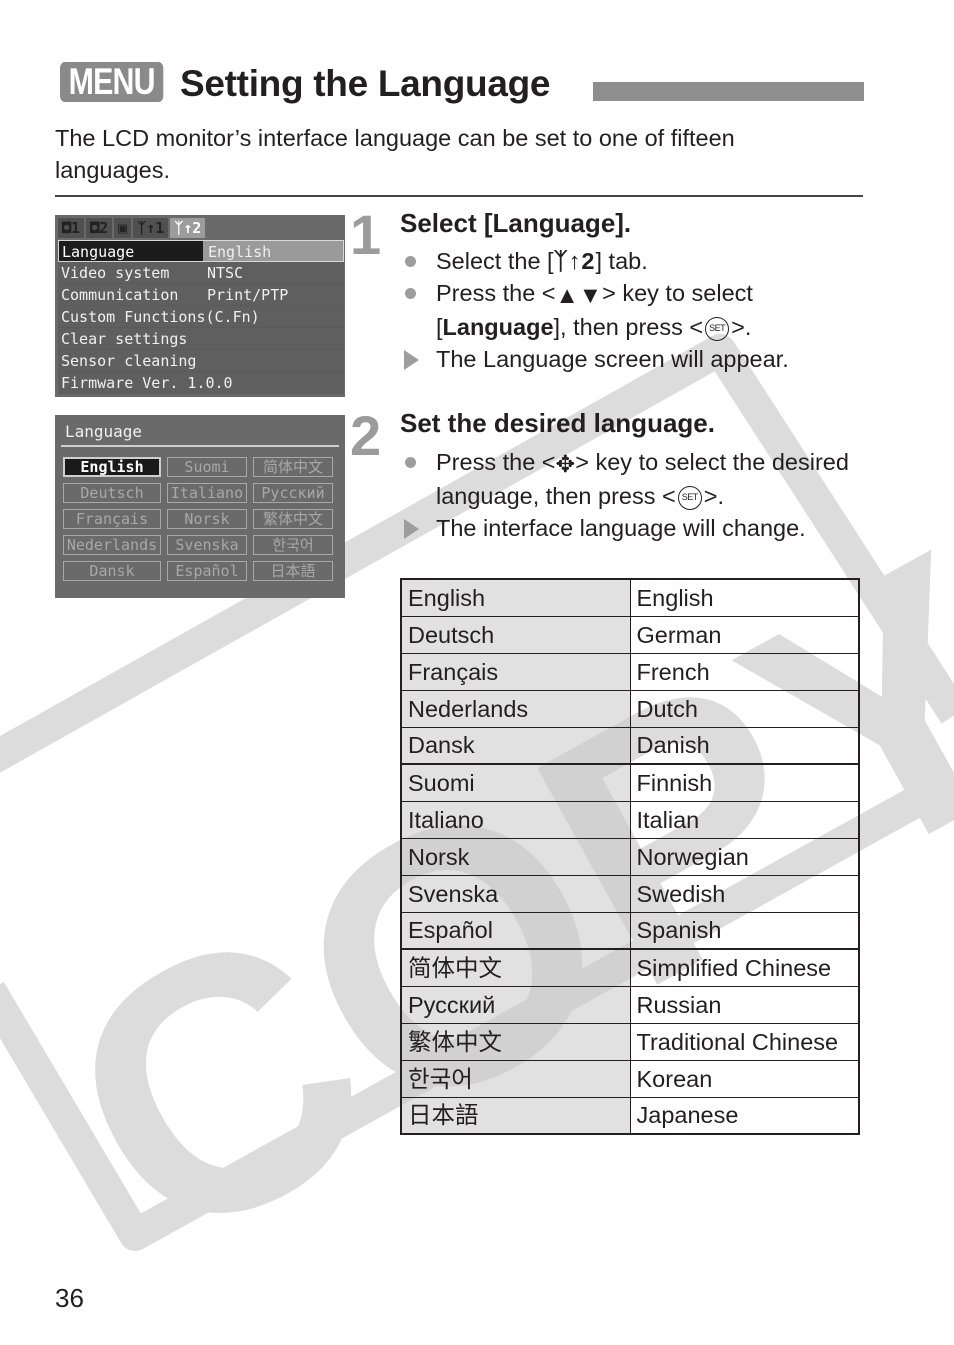 This screenshot has height=1345, width=954. I want to click on native-language-name: English, so click(515, 597).